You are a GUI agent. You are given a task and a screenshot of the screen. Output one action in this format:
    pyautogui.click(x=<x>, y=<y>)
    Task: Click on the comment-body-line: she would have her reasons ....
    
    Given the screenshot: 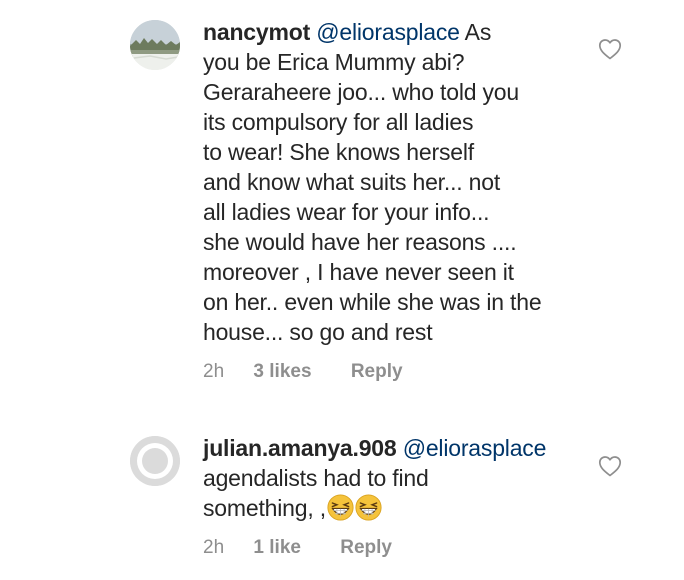 What is the action you would take?
    pyautogui.click(x=360, y=242)
    